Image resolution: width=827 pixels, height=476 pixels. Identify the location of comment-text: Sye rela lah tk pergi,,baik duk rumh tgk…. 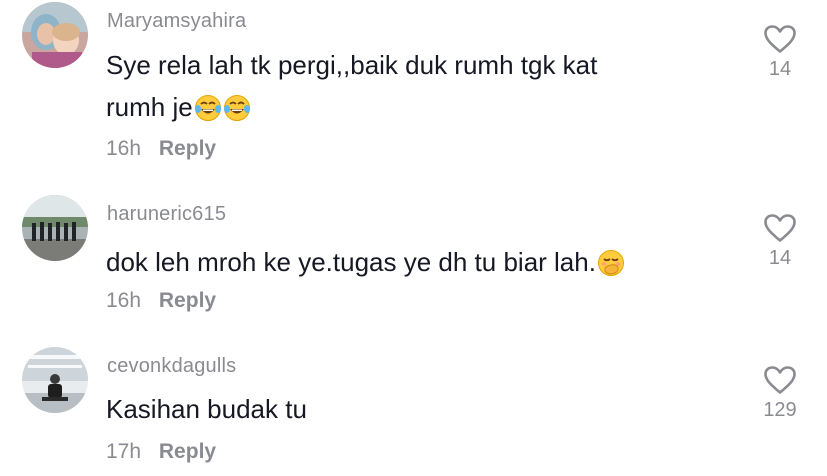
(411, 86).